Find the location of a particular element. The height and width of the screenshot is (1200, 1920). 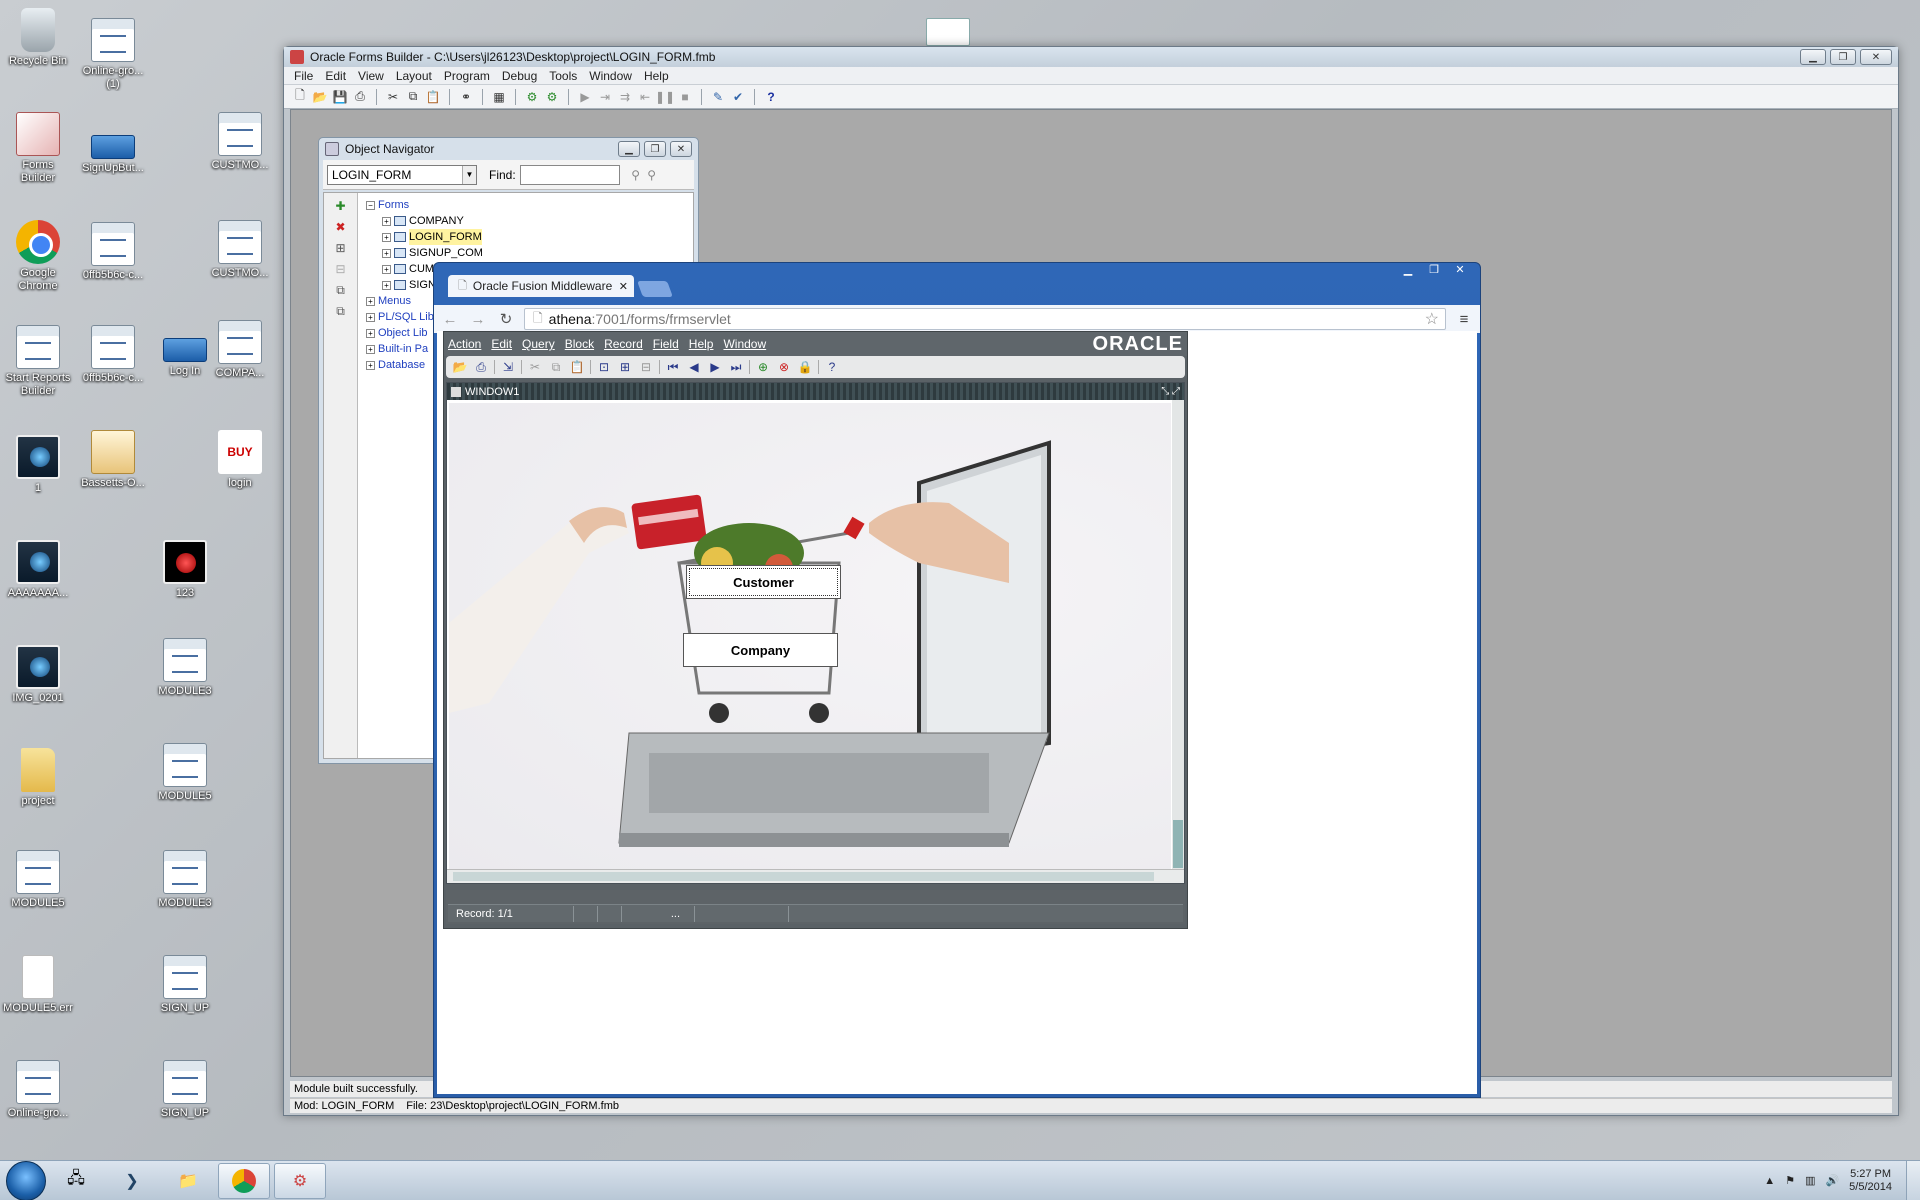

top-taskbar-thumbnail is located at coordinates (948, 32).